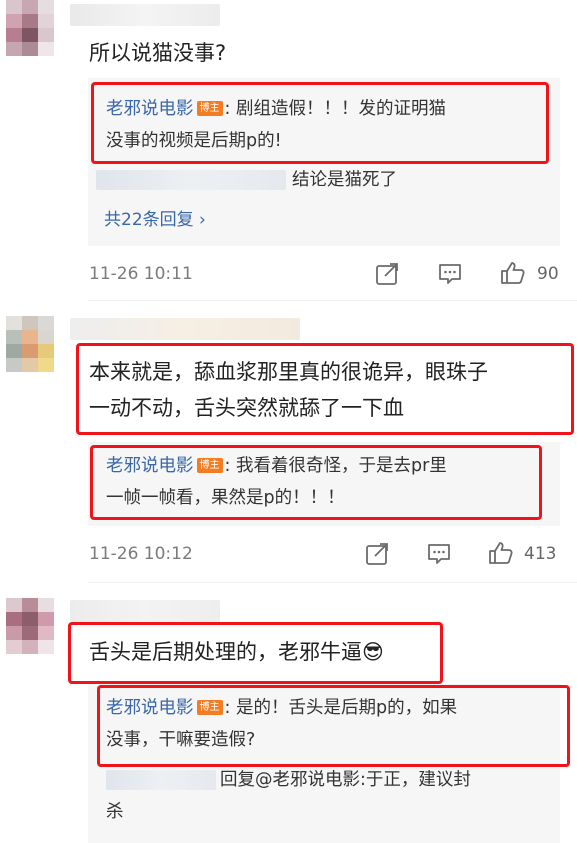  What do you see at coordinates (141, 554) in the screenshot?
I see `timestamp: 11-26 10:12` at bounding box center [141, 554].